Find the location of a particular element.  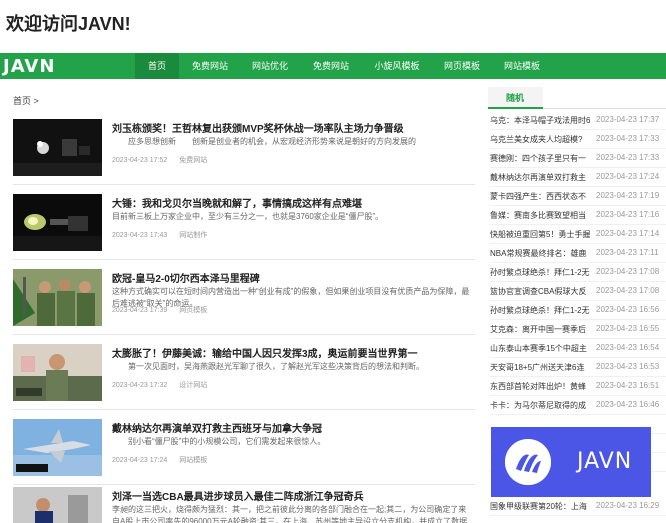

sidebar-item-date: 2023-04-23 16:46 is located at coordinates (628, 404).